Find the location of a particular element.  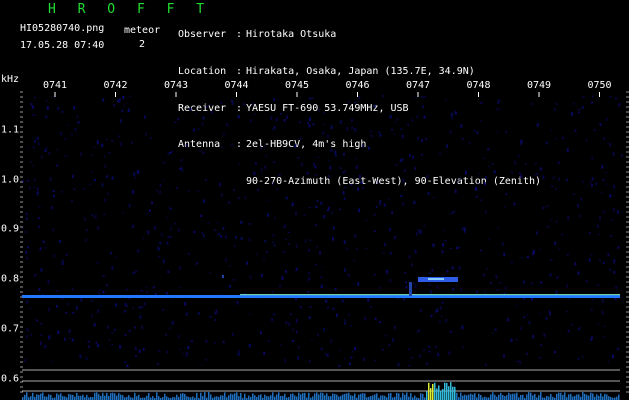

meteor-echo-core is located at coordinates (436, 279).